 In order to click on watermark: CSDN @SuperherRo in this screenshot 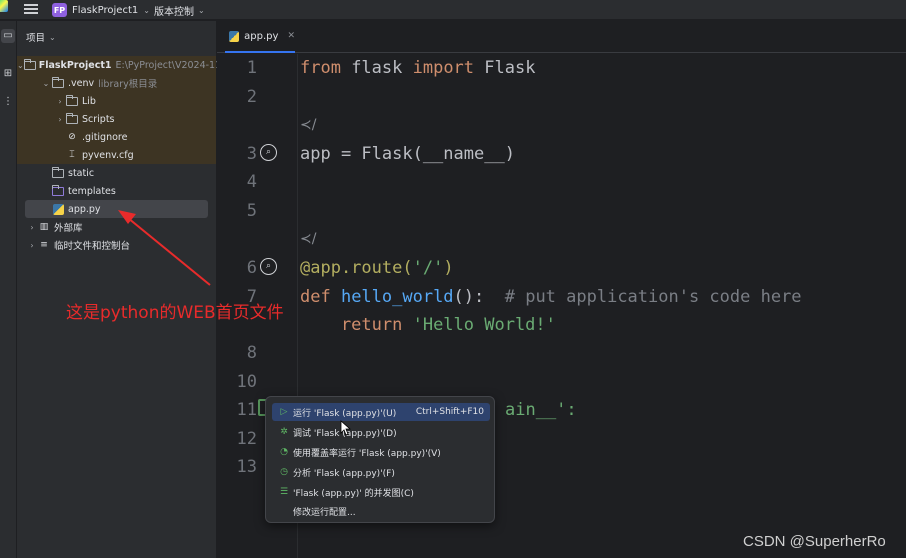, I will do `click(814, 541)`.